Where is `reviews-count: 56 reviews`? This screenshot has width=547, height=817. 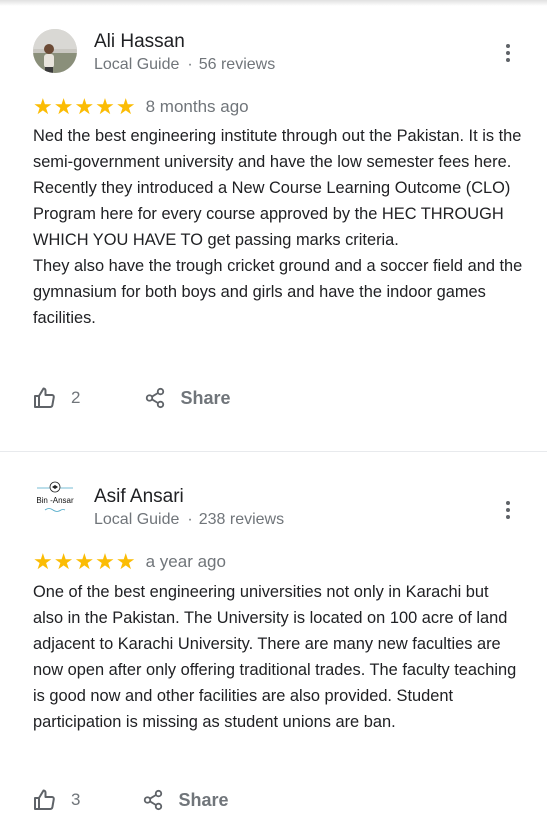
reviews-count: 56 reviews is located at coordinates (237, 64).